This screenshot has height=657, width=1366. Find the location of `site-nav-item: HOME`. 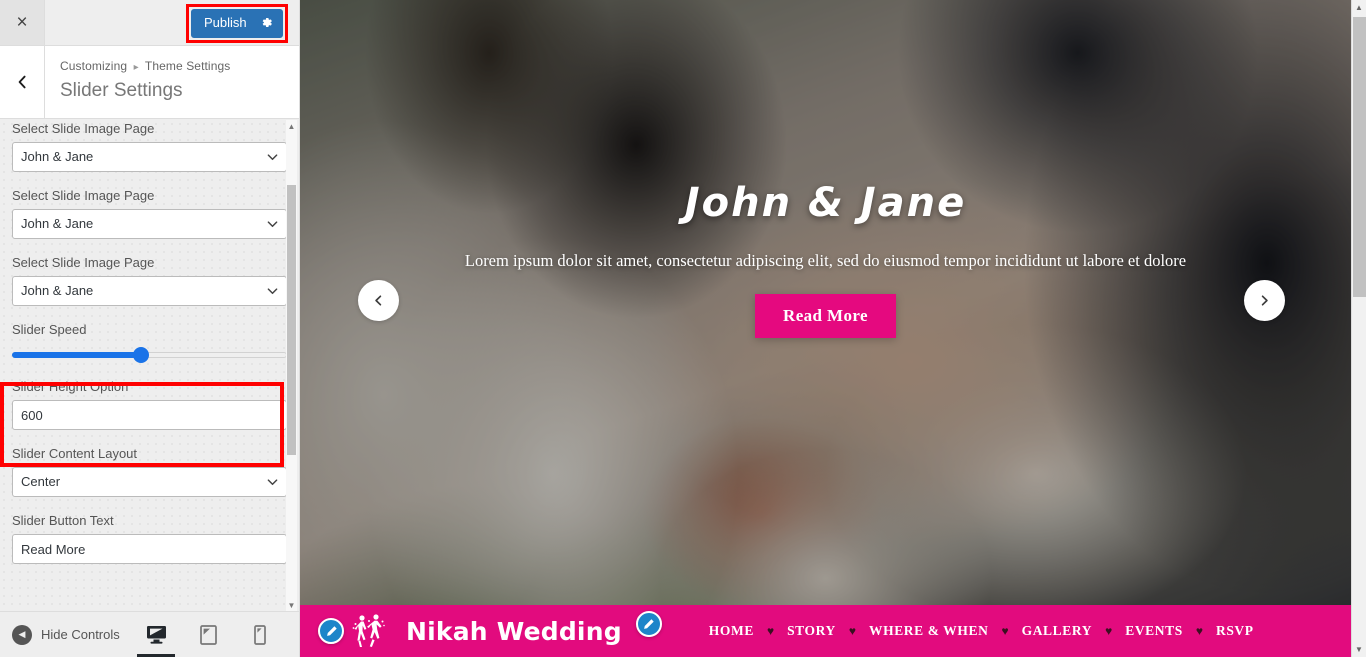

site-nav-item: HOME is located at coordinates (731, 631).